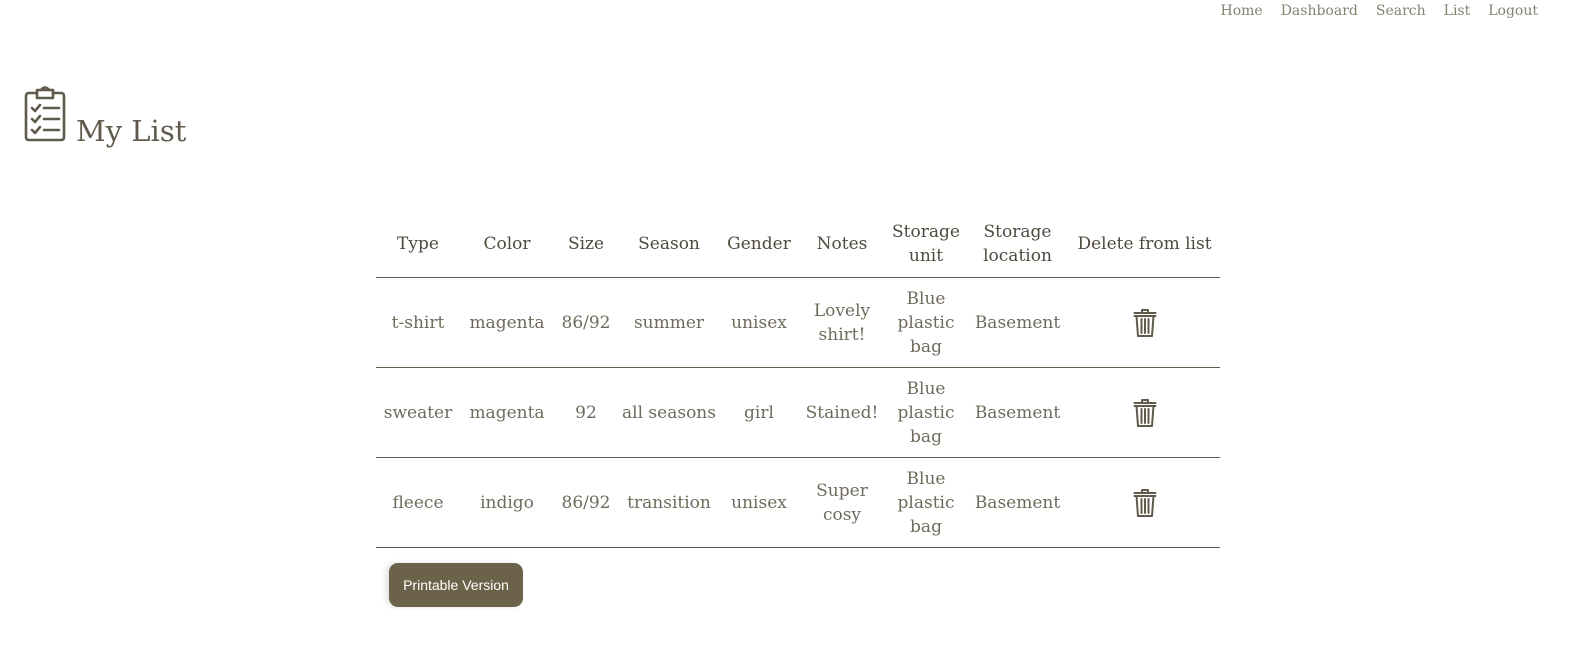  Describe the element at coordinates (586, 412) in the screenshot. I see `cell-size: 92` at that location.